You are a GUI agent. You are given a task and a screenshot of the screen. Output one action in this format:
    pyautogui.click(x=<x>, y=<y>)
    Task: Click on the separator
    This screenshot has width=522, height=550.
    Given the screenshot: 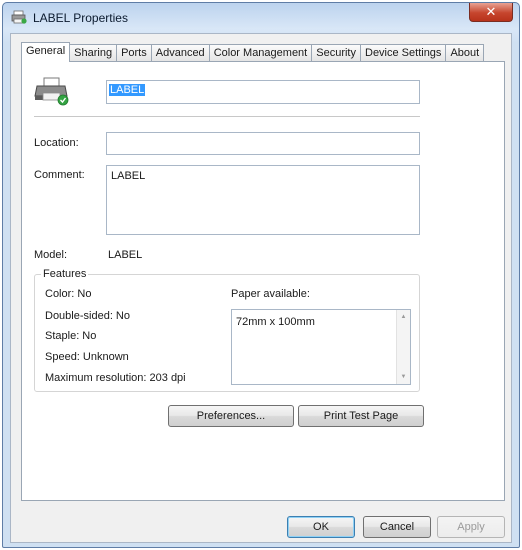 What is the action you would take?
    pyautogui.click(x=227, y=117)
    